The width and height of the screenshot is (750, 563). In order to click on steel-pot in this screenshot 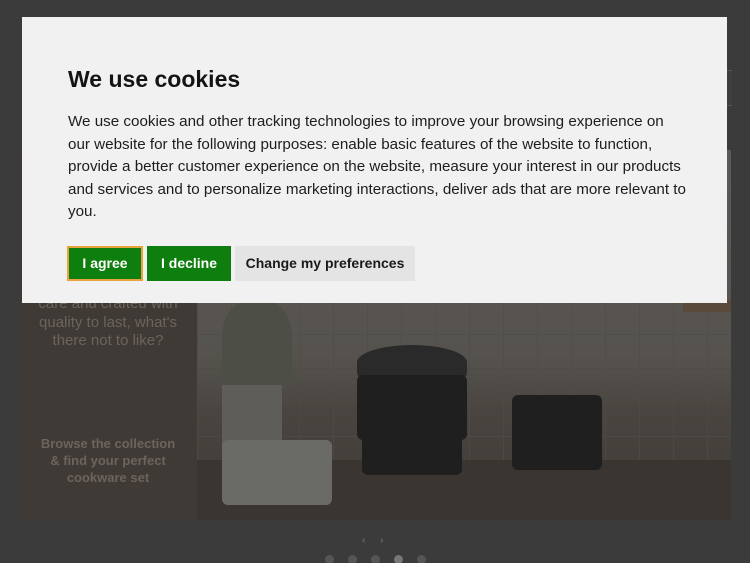, I will do `click(277, 472)`.